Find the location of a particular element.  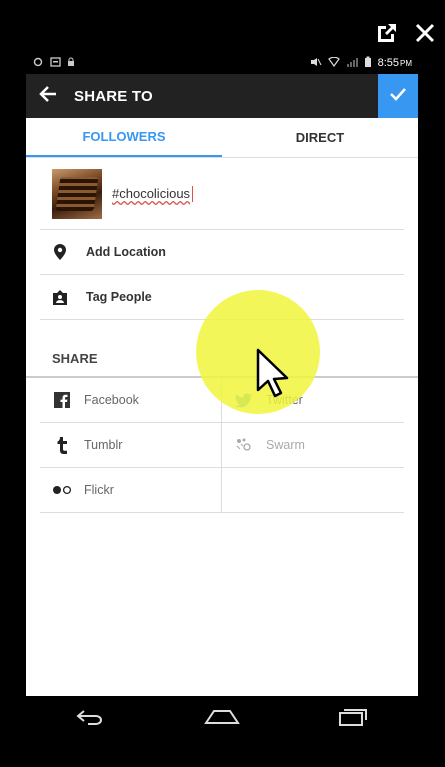

share-empty-cell is located at coordinates (313, 490).